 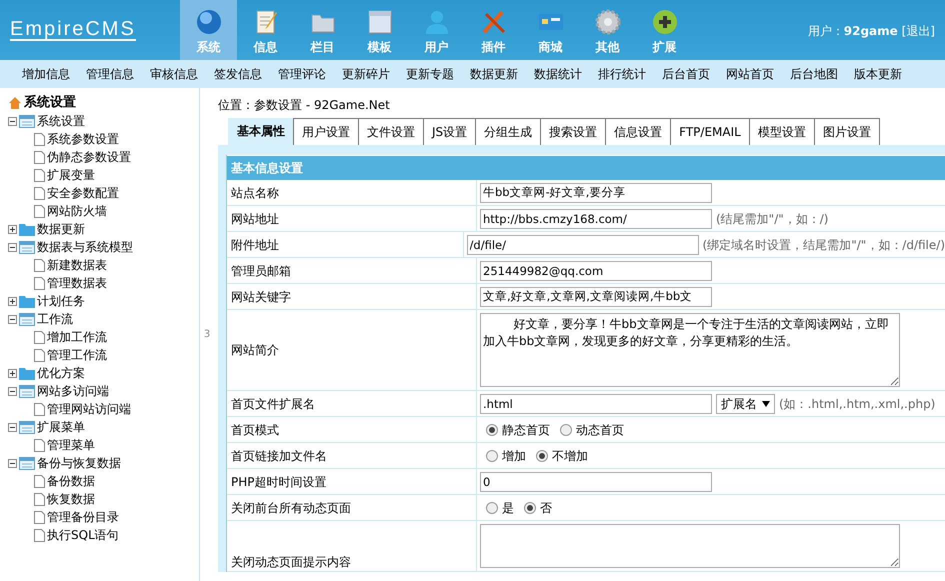 What do you see at coordinates (494, 74) in the screenshot?
I see `menu-link: 数据更新` at bounding box center [494, 74].